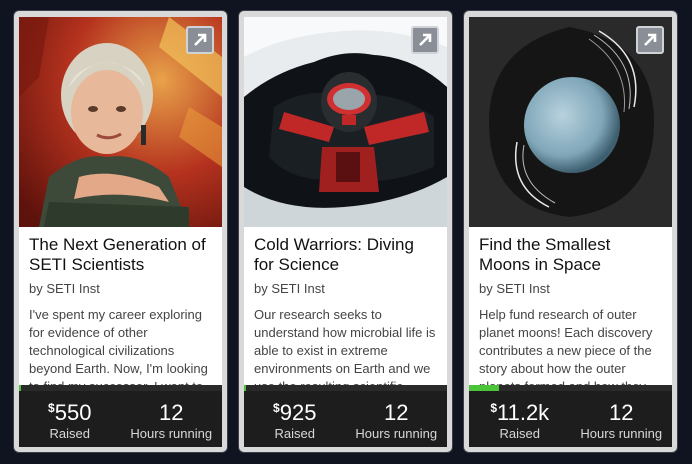 The width and height of the screenshot is (692, 464). I want to click on campaign-photo-diver, so click(345, 122).